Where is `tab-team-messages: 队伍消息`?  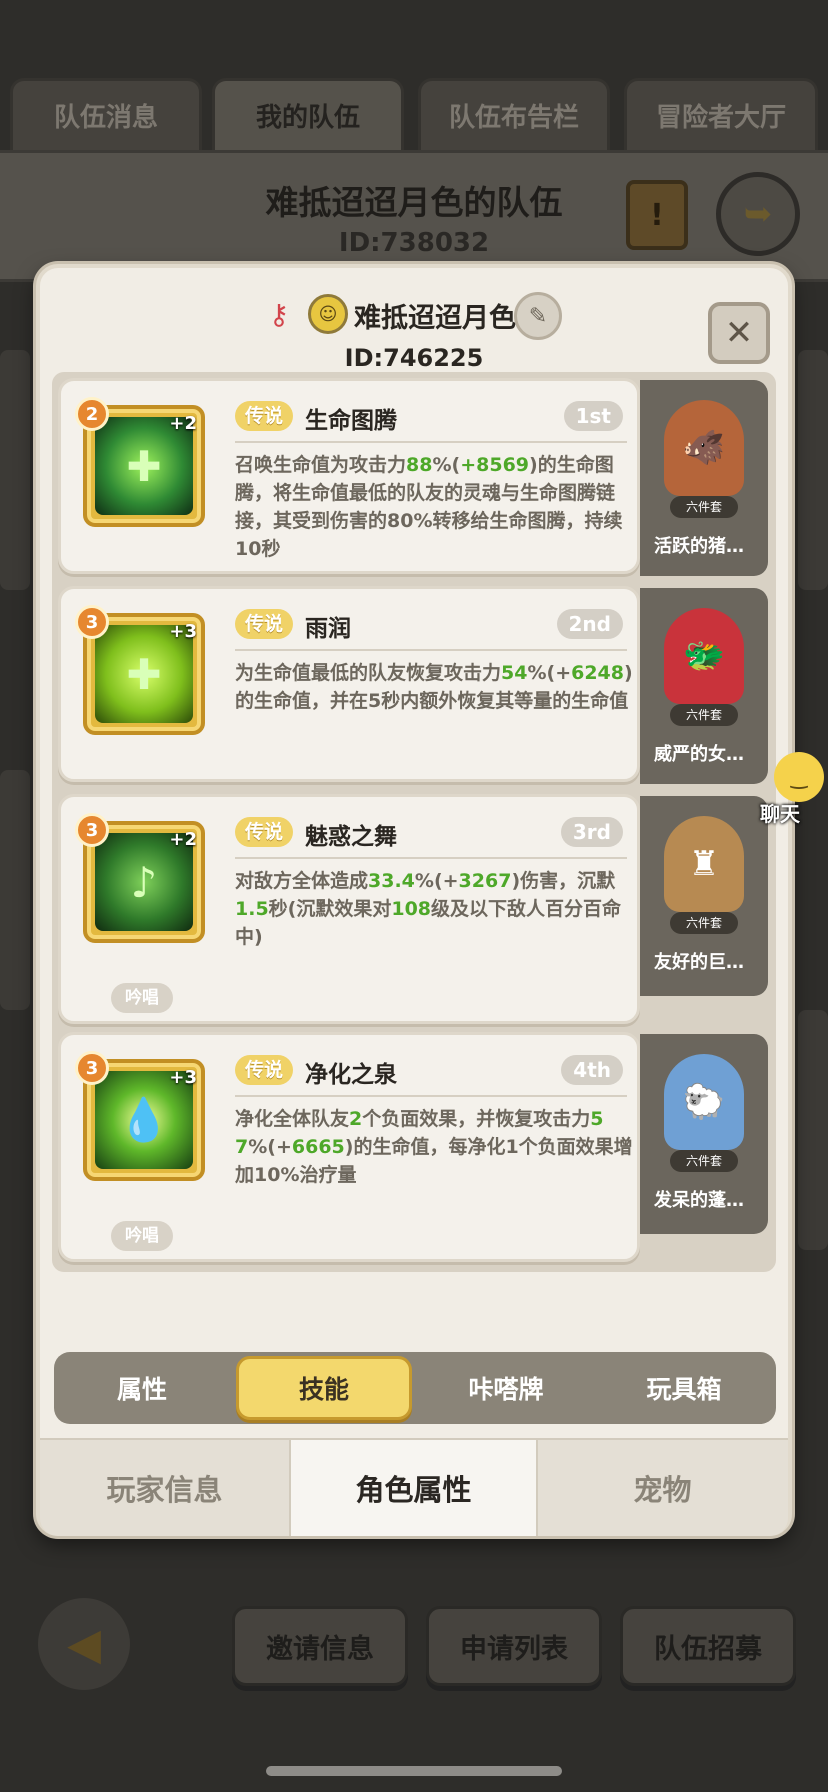
tab-team-messages: 队伍消息 is located at coordinates (106, 114).